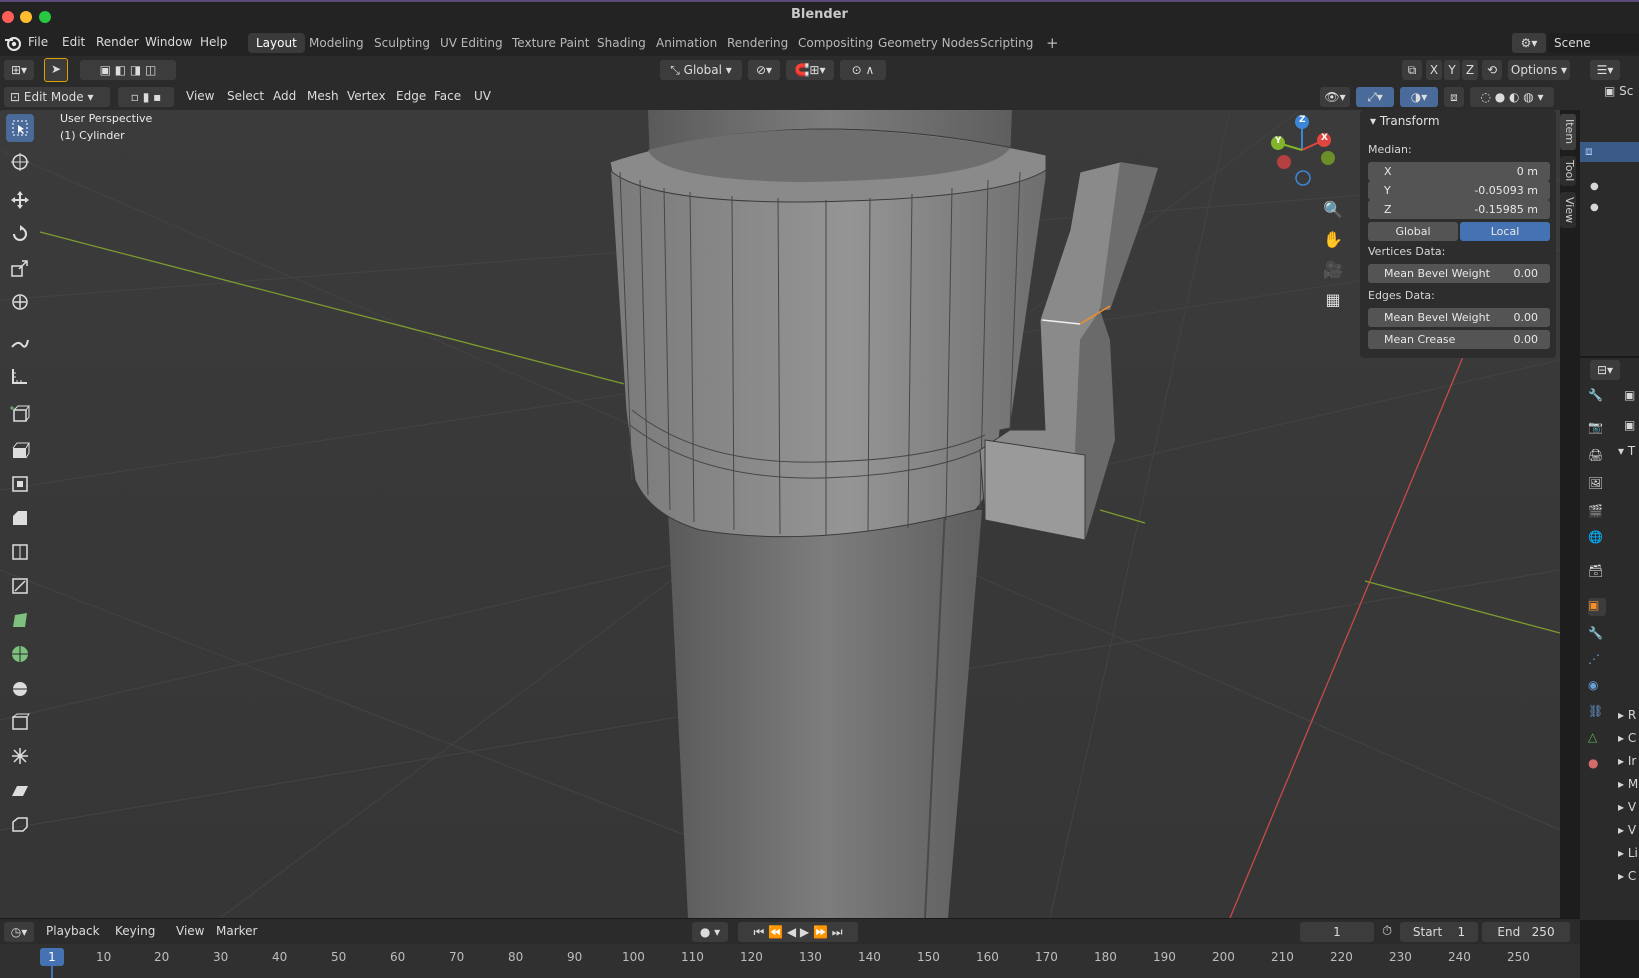 The image size is (1639, 978). What do you see at coordinates (20, 824) in the screenshot?
I see `rip-region-tool-icon` at bounding box center [20, 824].